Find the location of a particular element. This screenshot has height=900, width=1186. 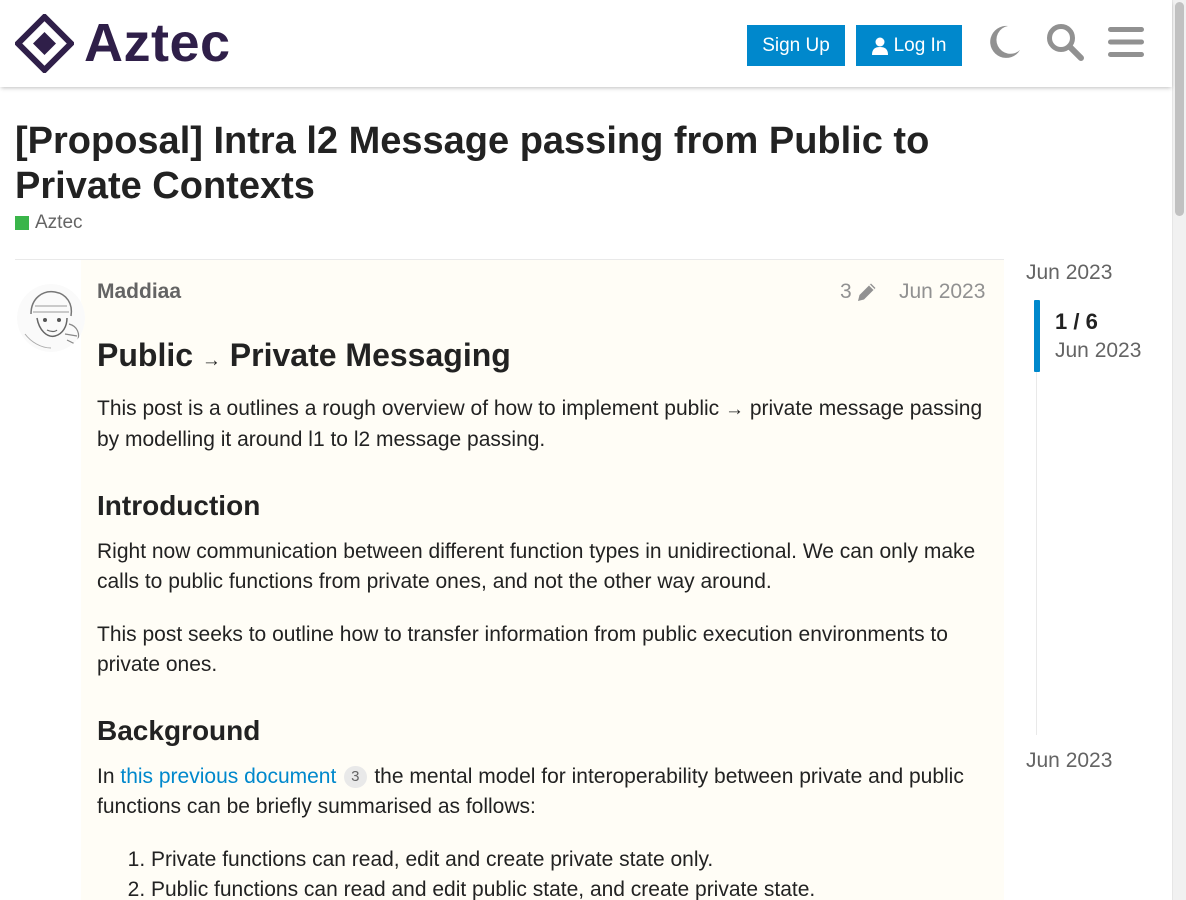

category-color-square is located at coordinates (22, 223).